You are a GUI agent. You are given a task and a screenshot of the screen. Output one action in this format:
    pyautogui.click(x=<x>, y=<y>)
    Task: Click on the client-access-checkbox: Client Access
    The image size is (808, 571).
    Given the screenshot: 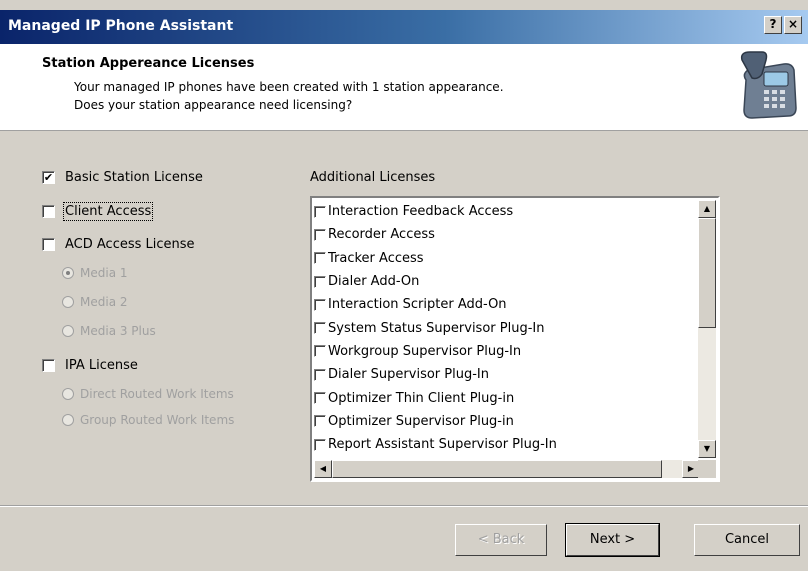 What is the action you would take?
    pyautogui.click(x=98, y=211)
    